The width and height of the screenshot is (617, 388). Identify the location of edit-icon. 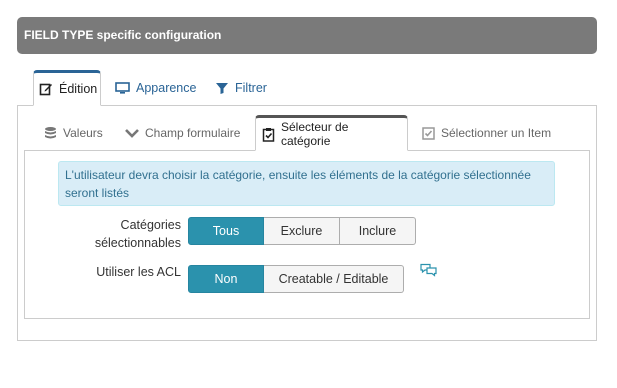
(46, 89).